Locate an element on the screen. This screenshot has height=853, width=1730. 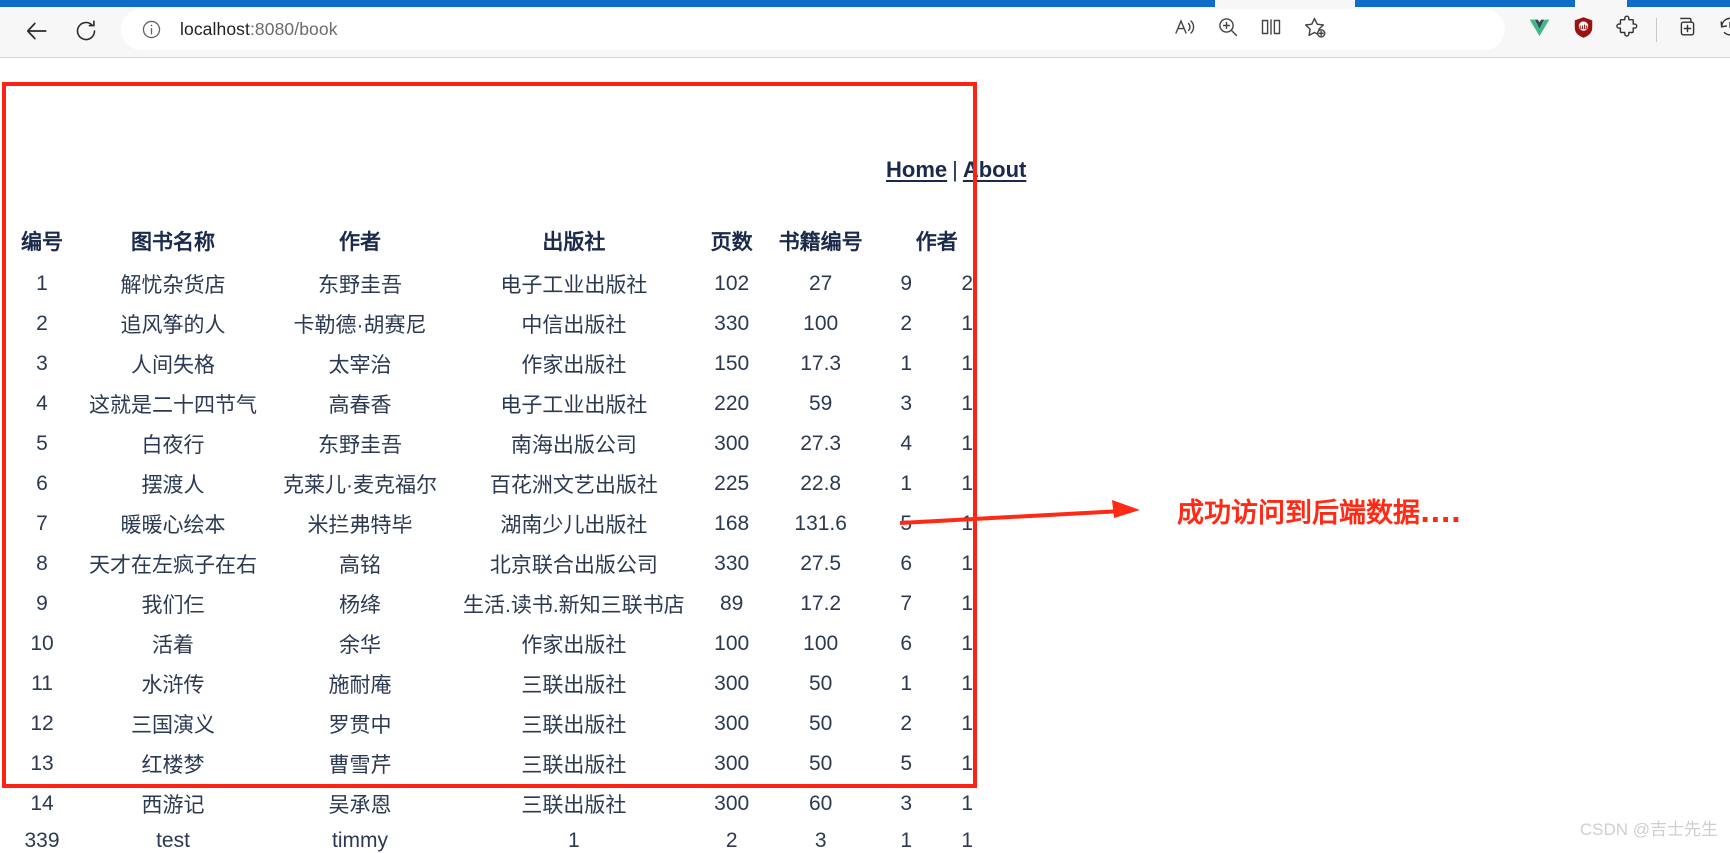
cell-book-number: 17.2 is located at coordinates (821, 603).